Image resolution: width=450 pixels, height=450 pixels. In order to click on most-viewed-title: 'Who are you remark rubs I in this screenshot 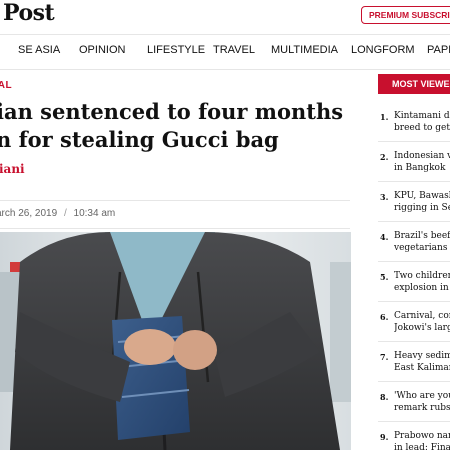, I will do `click(422, 402)`.